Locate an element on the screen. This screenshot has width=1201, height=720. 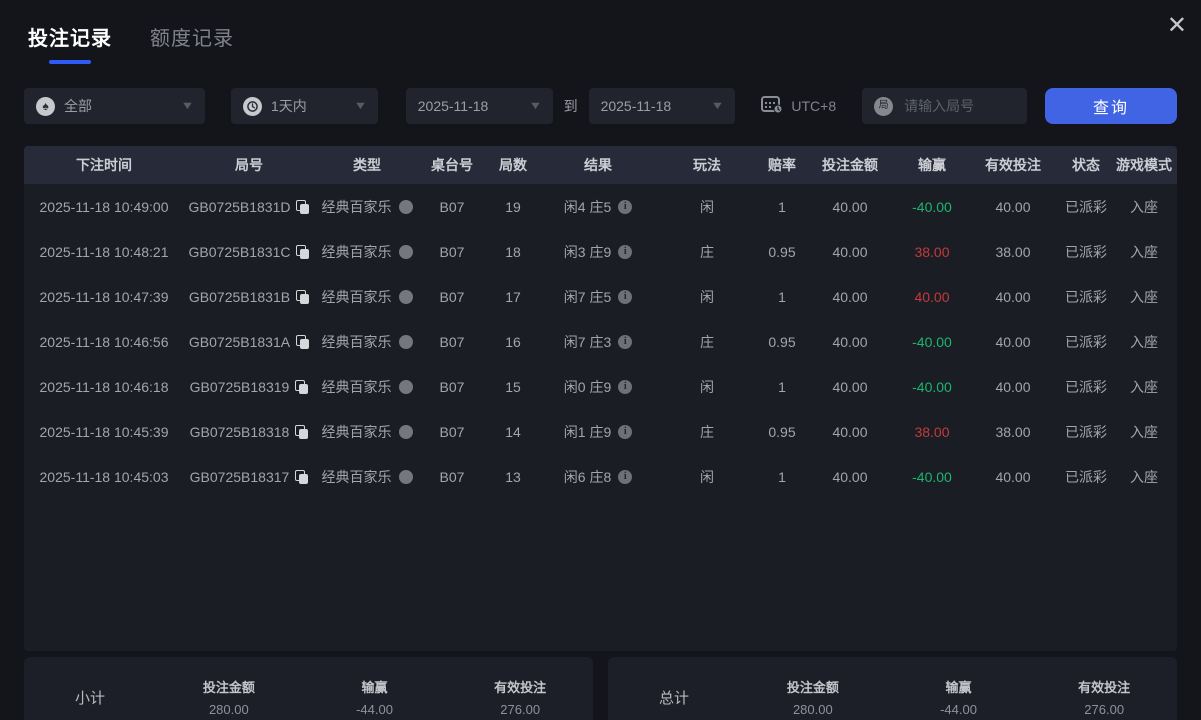
cell-win_loss: 38.00 is located at coordinates (932, 252).